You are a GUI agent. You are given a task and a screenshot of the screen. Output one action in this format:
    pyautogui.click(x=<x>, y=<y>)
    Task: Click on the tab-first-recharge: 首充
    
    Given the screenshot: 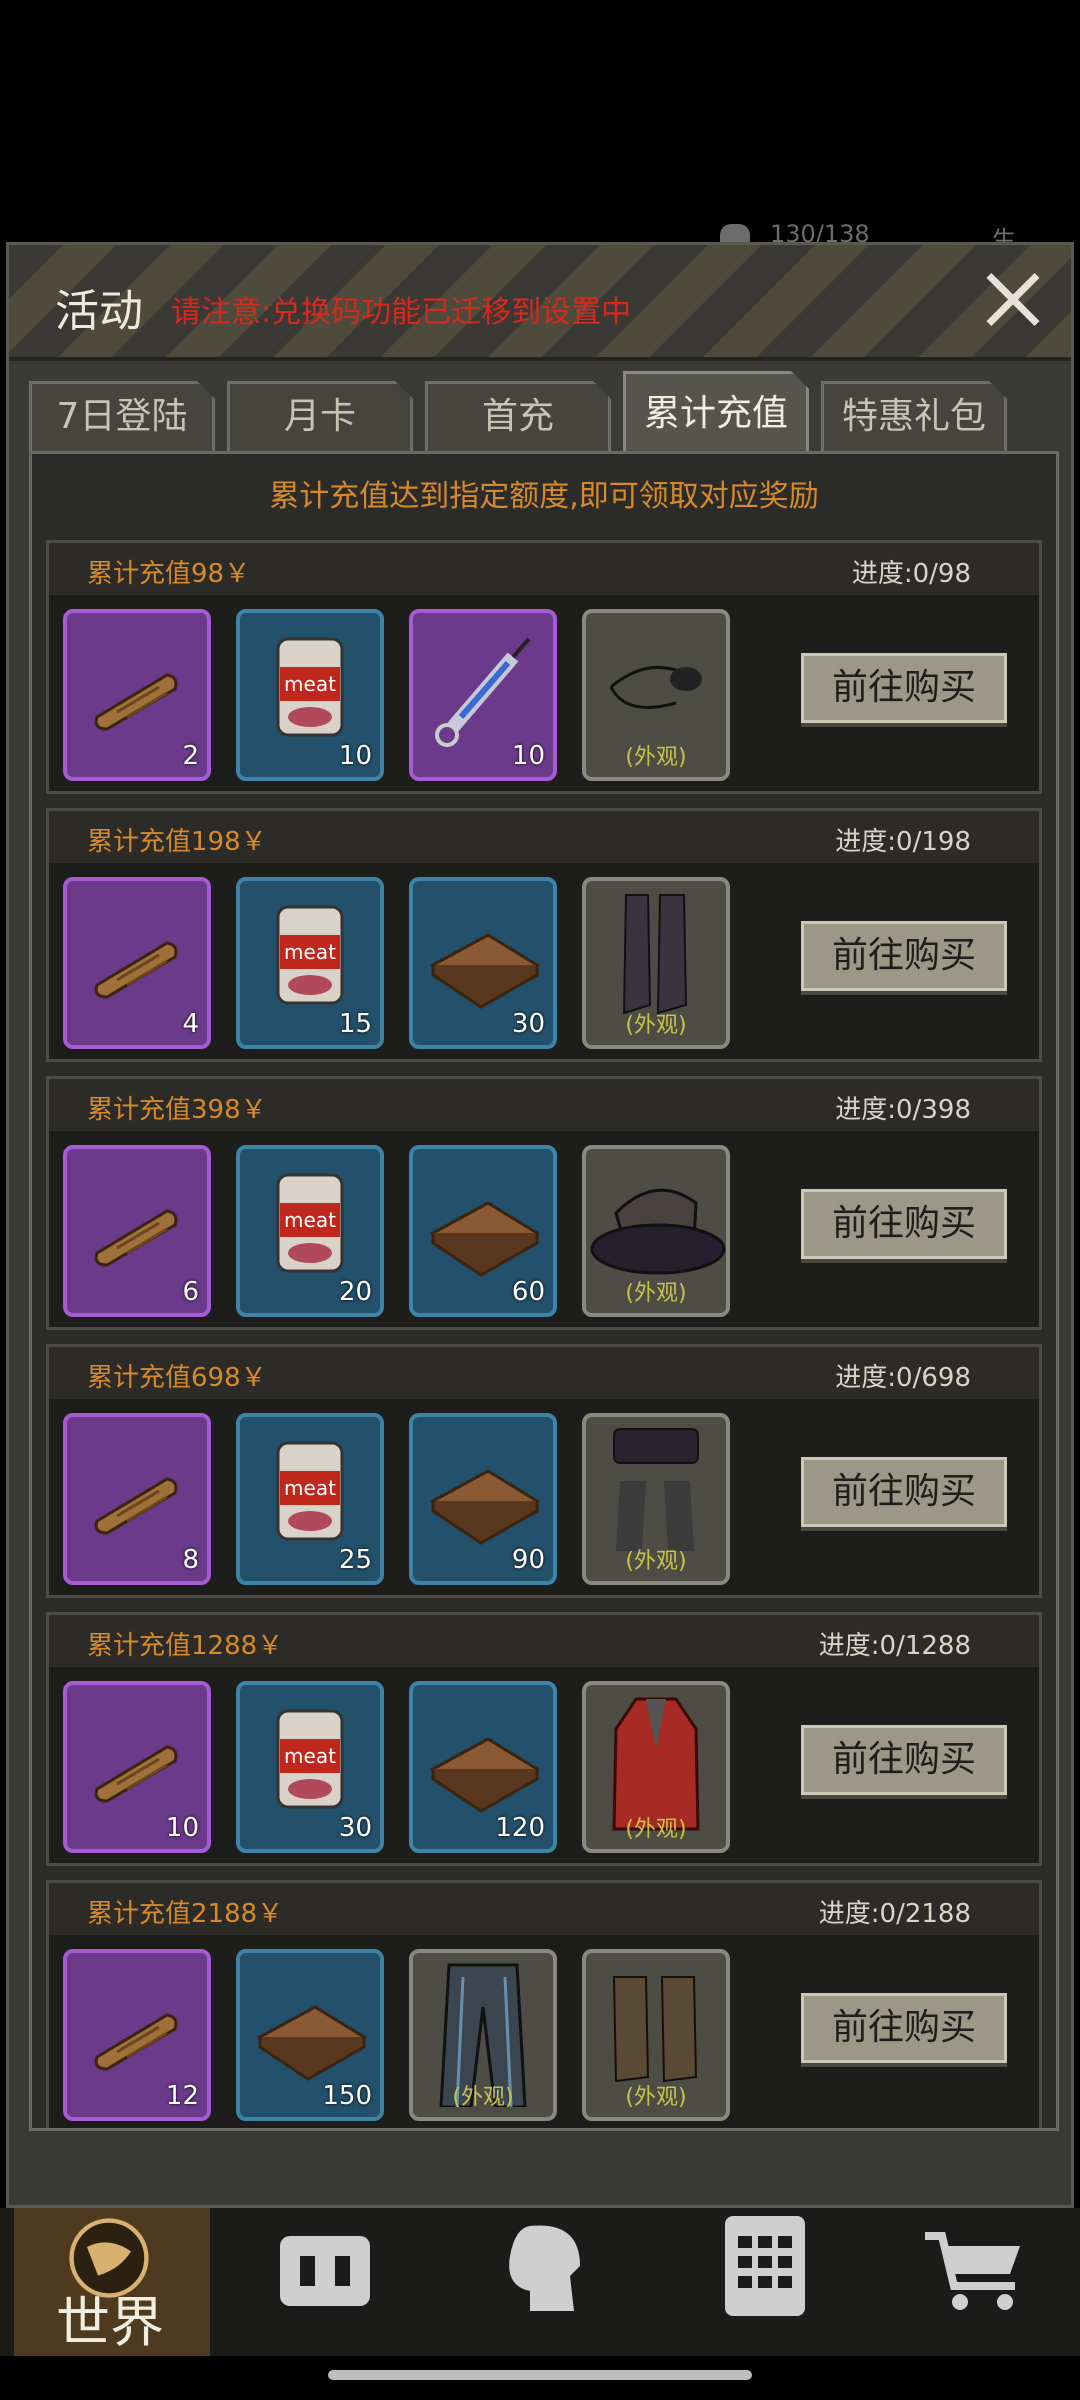 What is the action you would take?
    pyautogui.click(x=518, y=416)
    